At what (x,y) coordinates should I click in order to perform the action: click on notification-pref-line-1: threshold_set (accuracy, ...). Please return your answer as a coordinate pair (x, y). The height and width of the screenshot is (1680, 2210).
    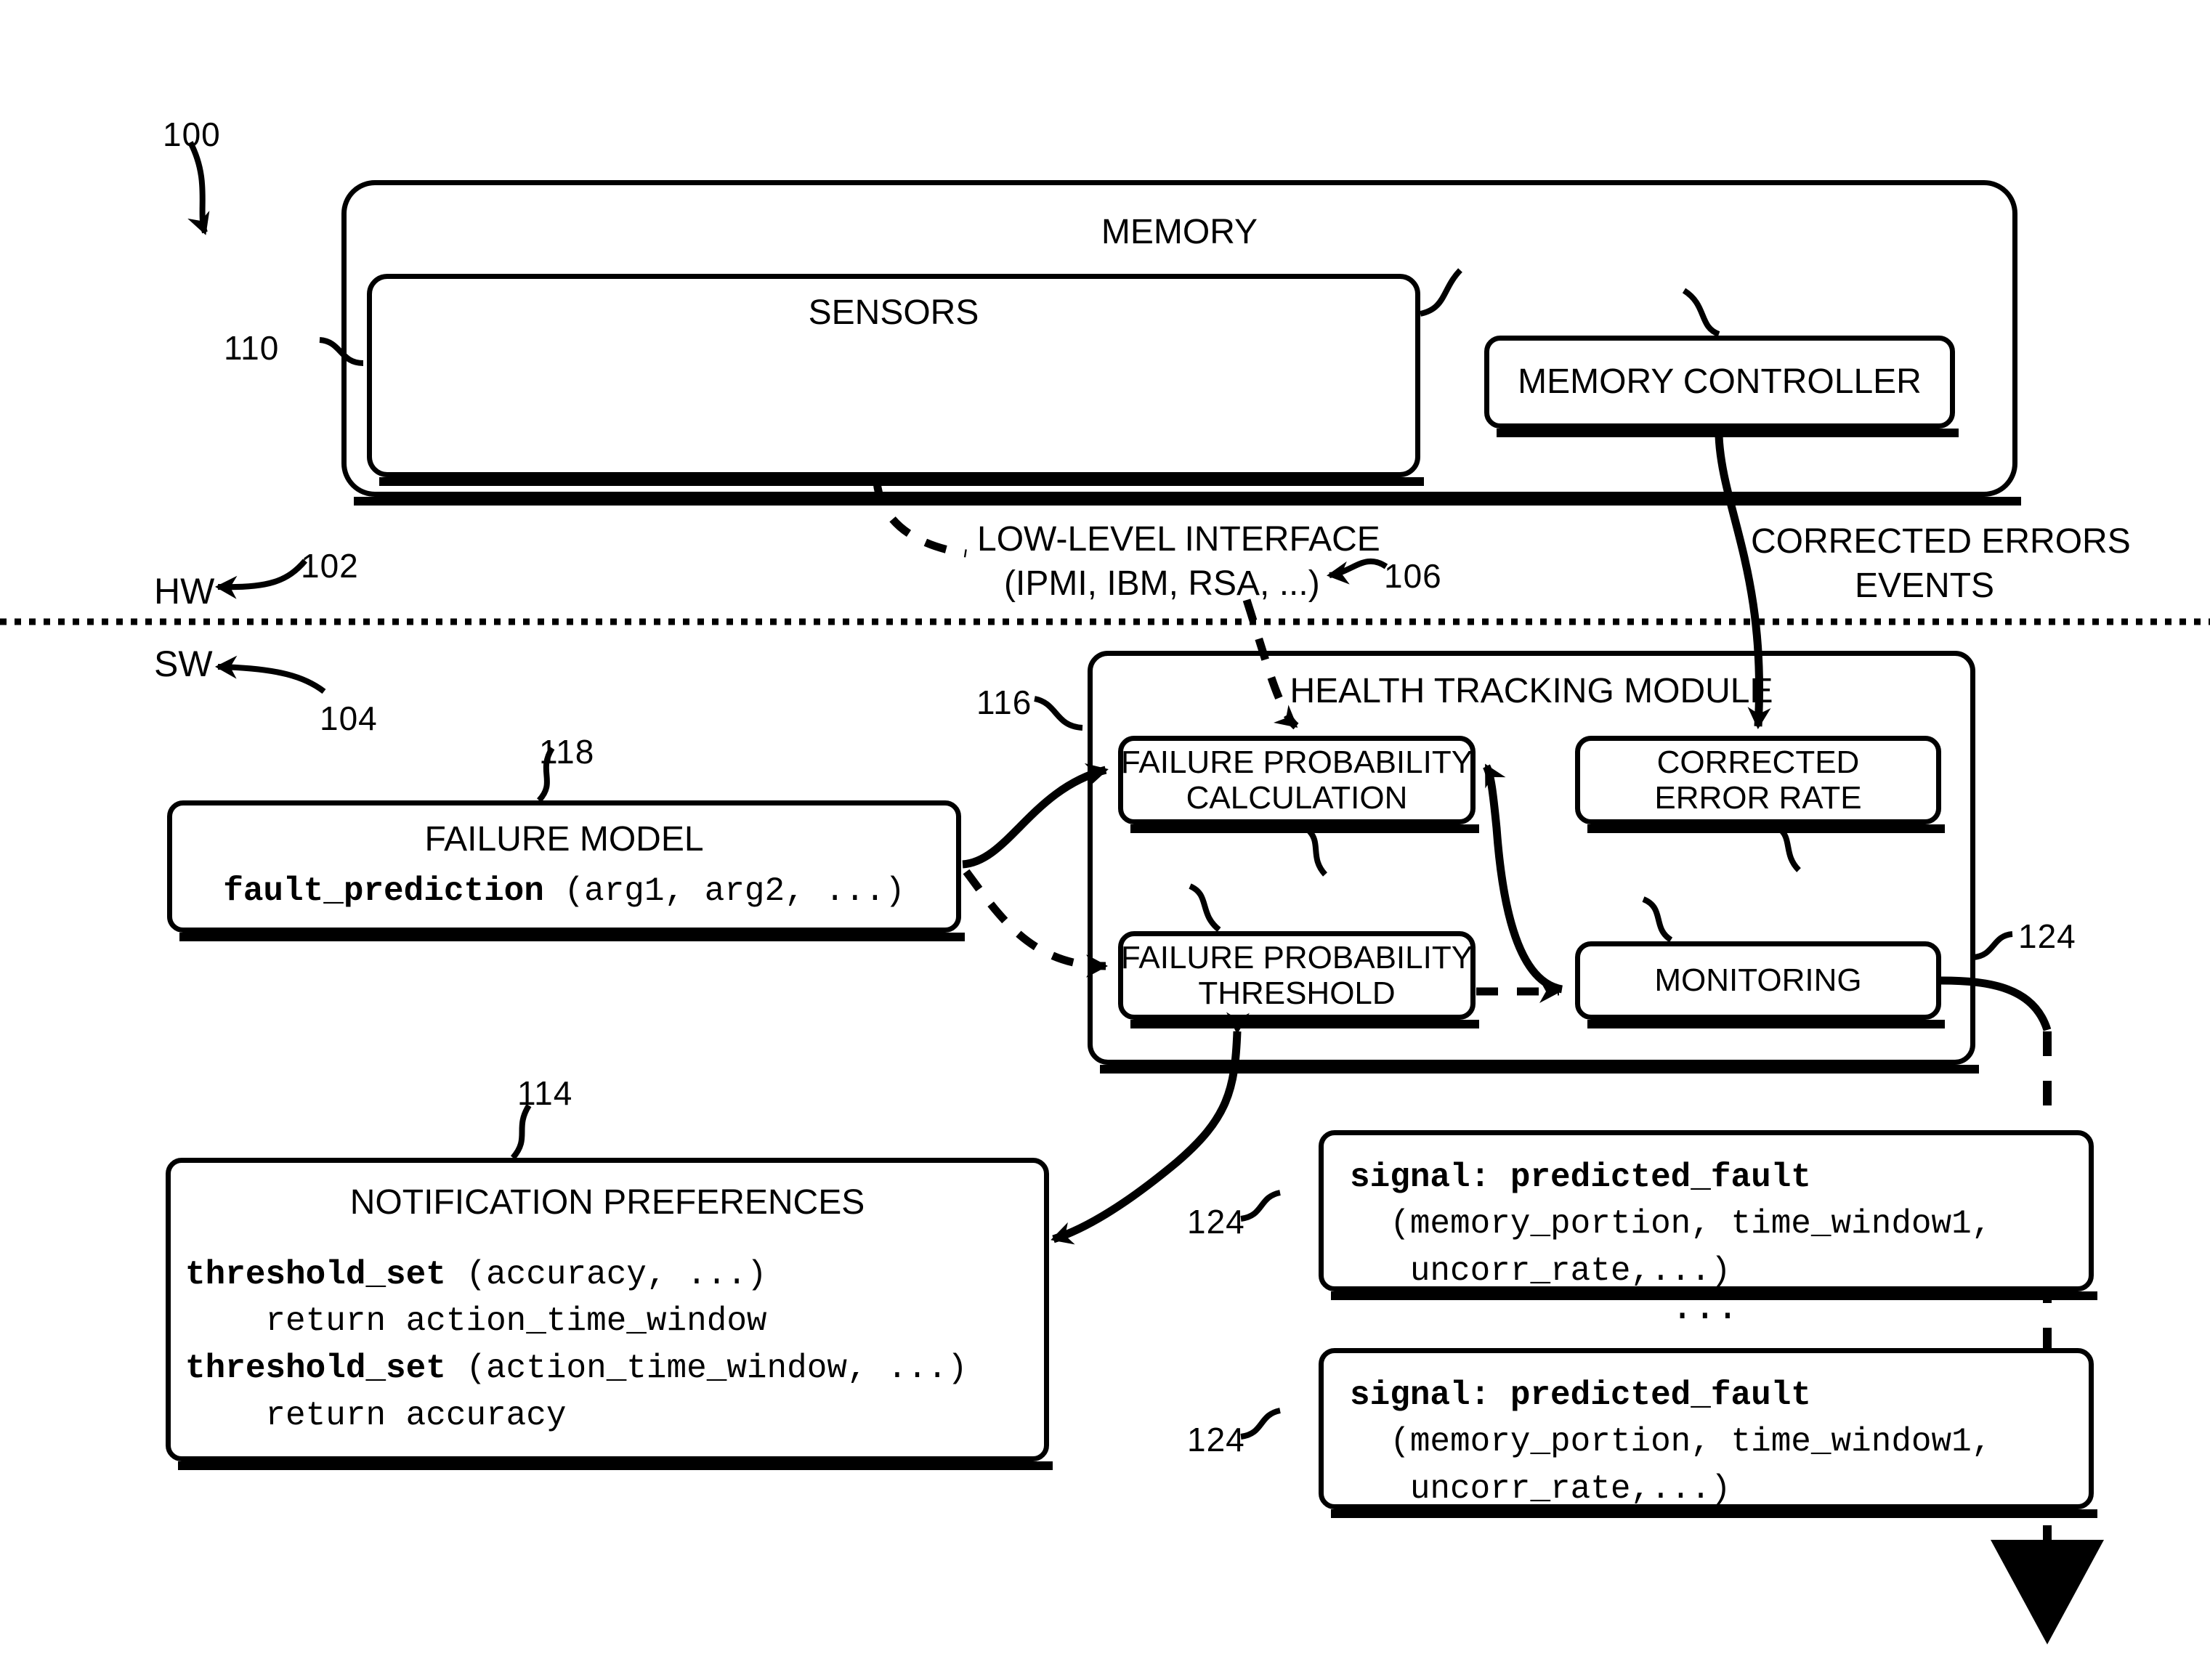
    Looking at the image, I should click on (476, 1274).